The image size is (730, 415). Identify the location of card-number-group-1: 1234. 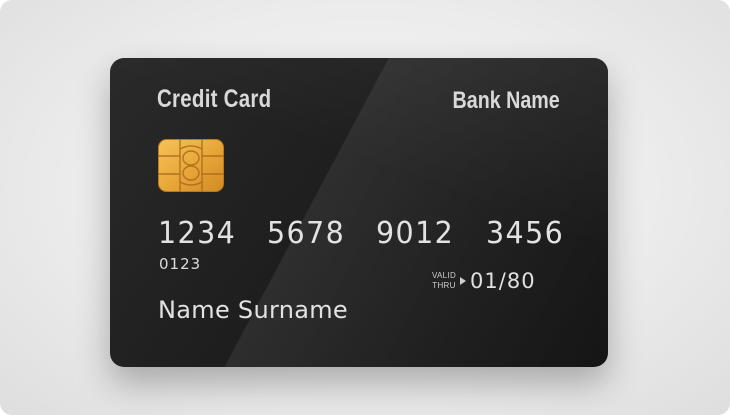
(197, 233).